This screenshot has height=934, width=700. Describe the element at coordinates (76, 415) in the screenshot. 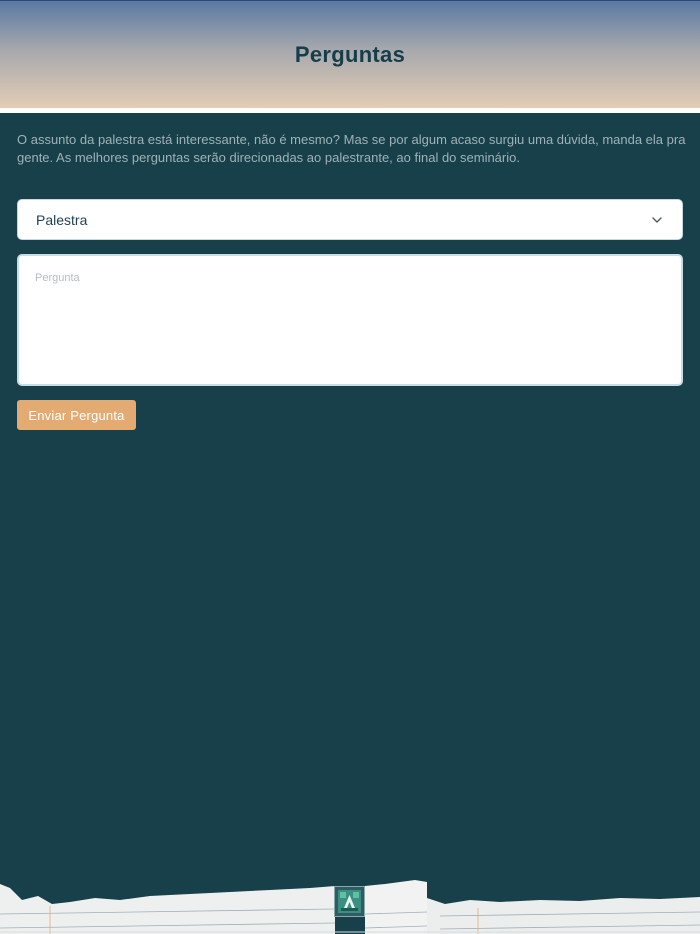

I see `send-question-button: Enviar Pergunta` at that location.